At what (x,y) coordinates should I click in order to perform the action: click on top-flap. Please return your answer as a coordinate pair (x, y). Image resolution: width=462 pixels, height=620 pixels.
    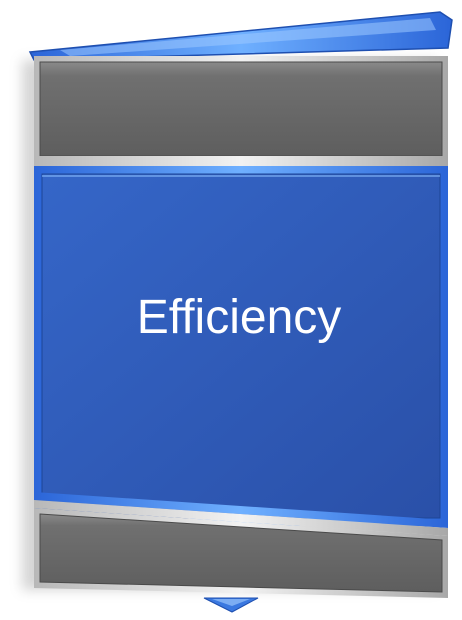
    Looking at the image, I should click on (240, 36).